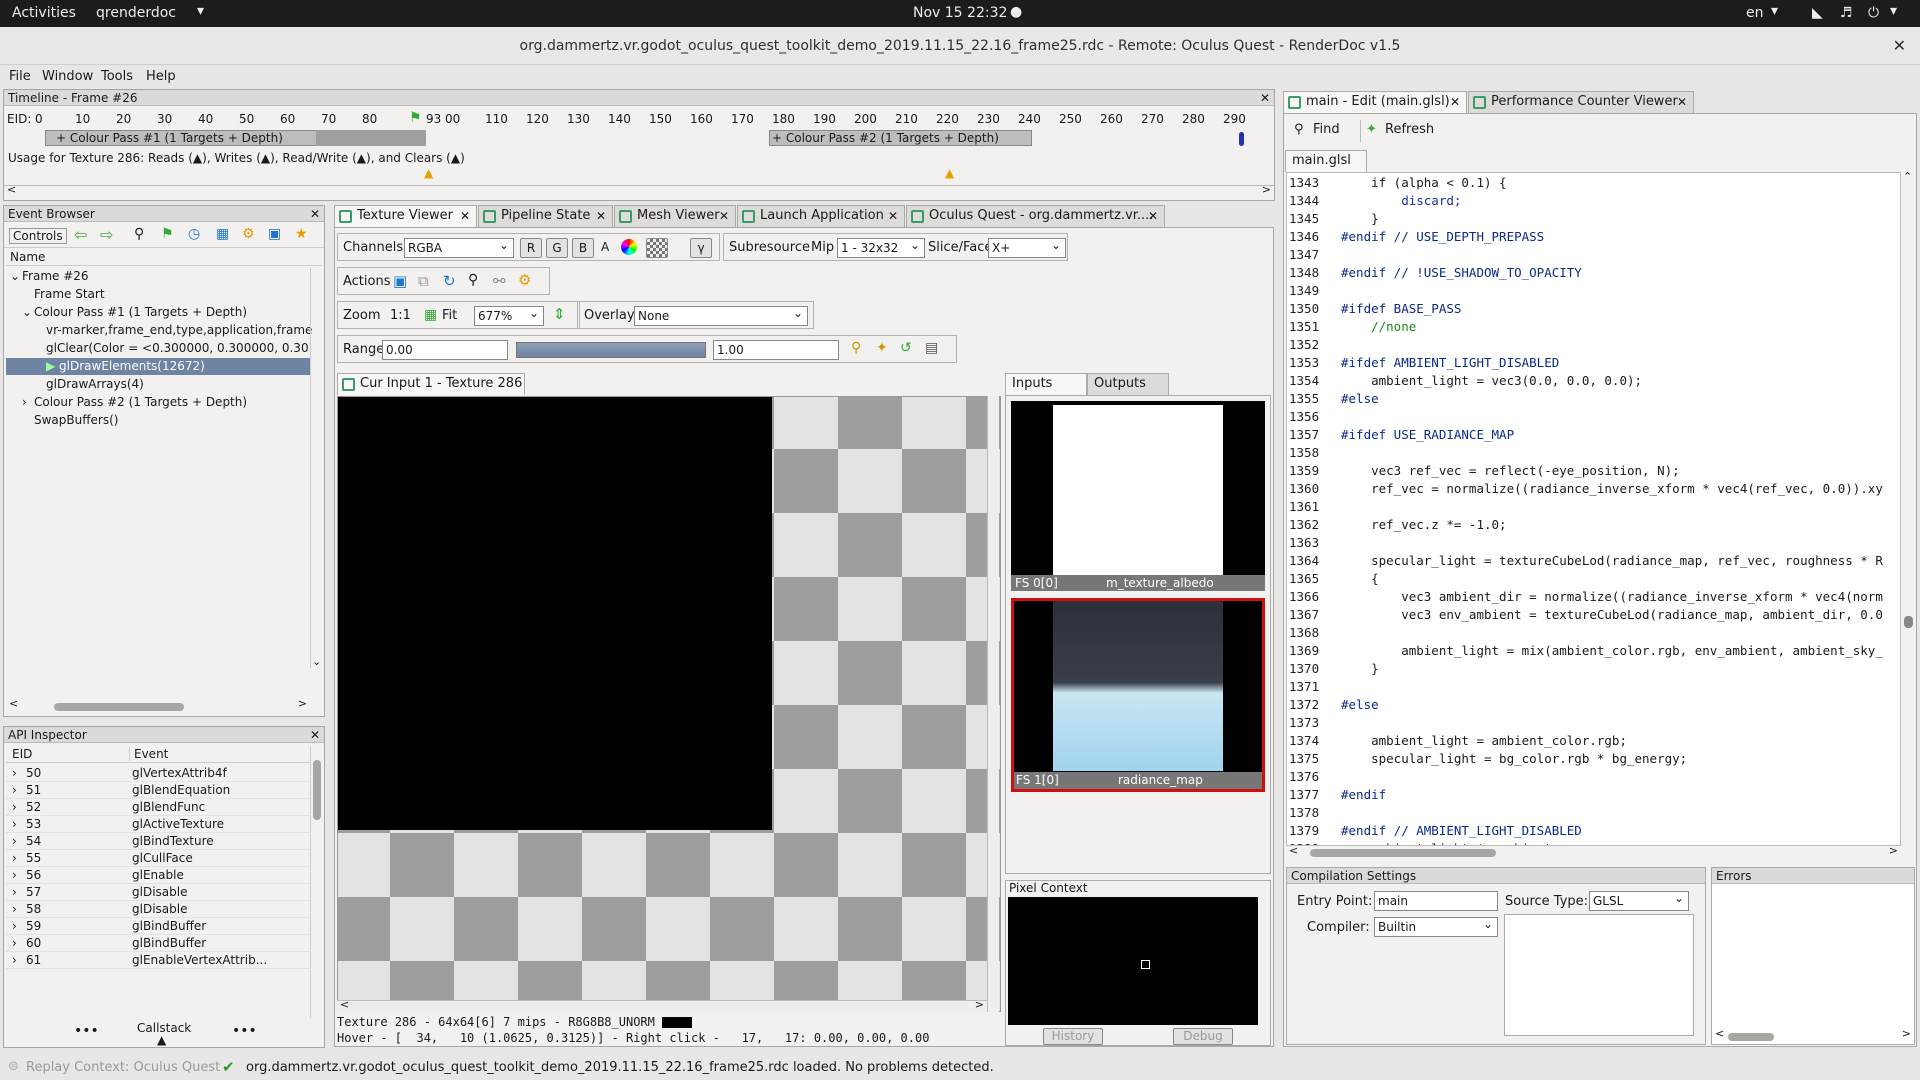 The width and height of the screenshot is (1920, 1080). I want to click on channel-r-toggle: R, so click(531, 248).